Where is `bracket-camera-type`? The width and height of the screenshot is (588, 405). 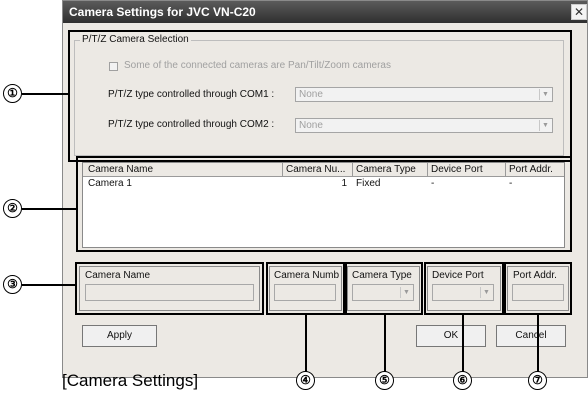
bracket-camera-type is located at coordinates (384, 288).